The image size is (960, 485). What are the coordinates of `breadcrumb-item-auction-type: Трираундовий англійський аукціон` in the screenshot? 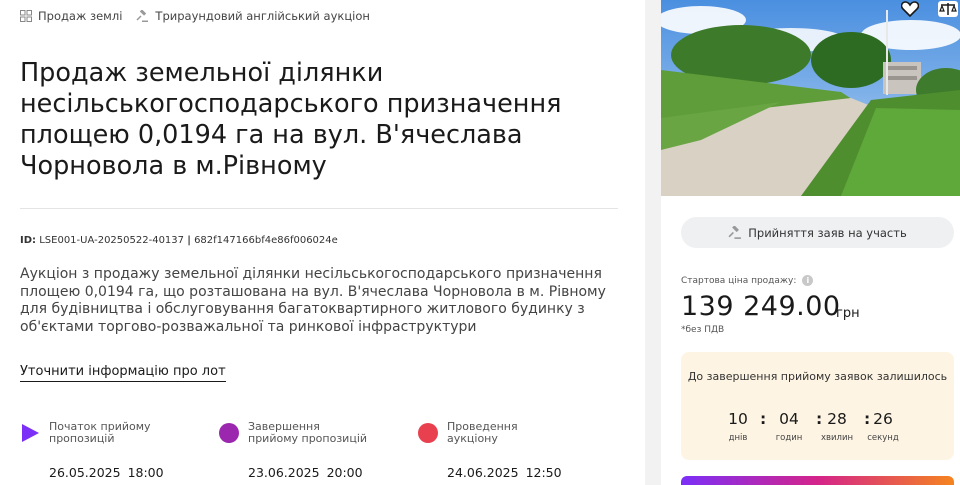 It's located at (253, 16).